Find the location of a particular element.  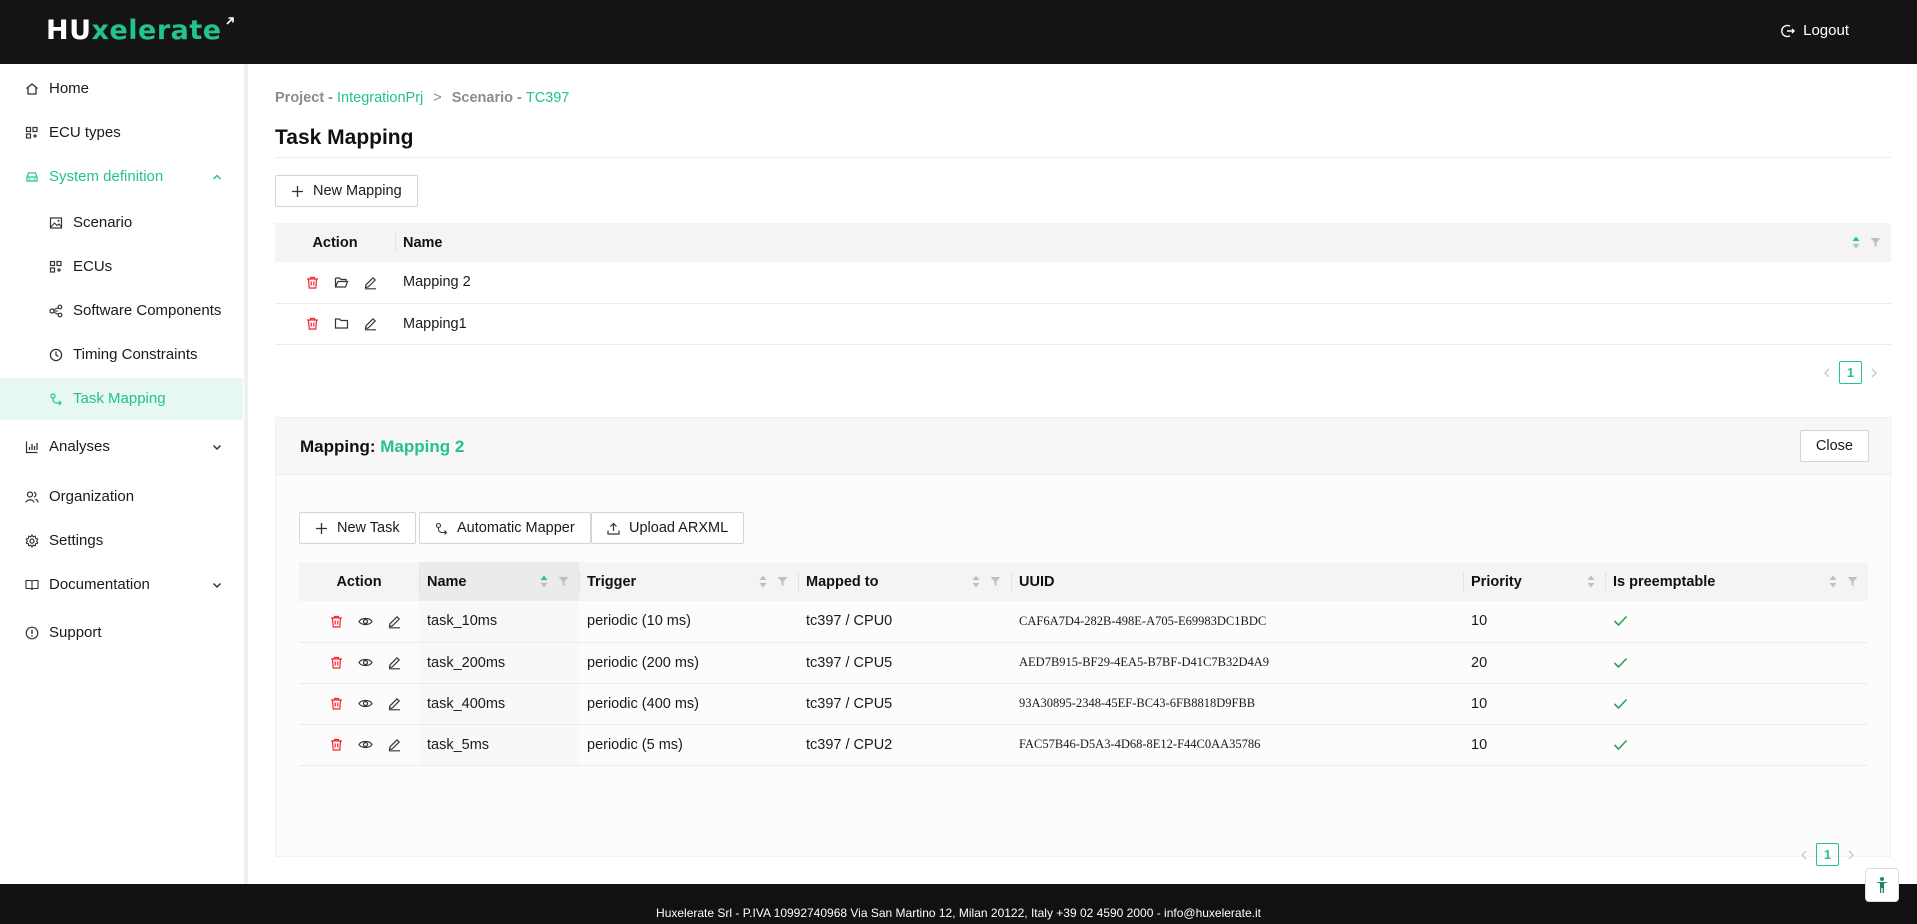

nodes-icon is located at coordinates (56, 311).